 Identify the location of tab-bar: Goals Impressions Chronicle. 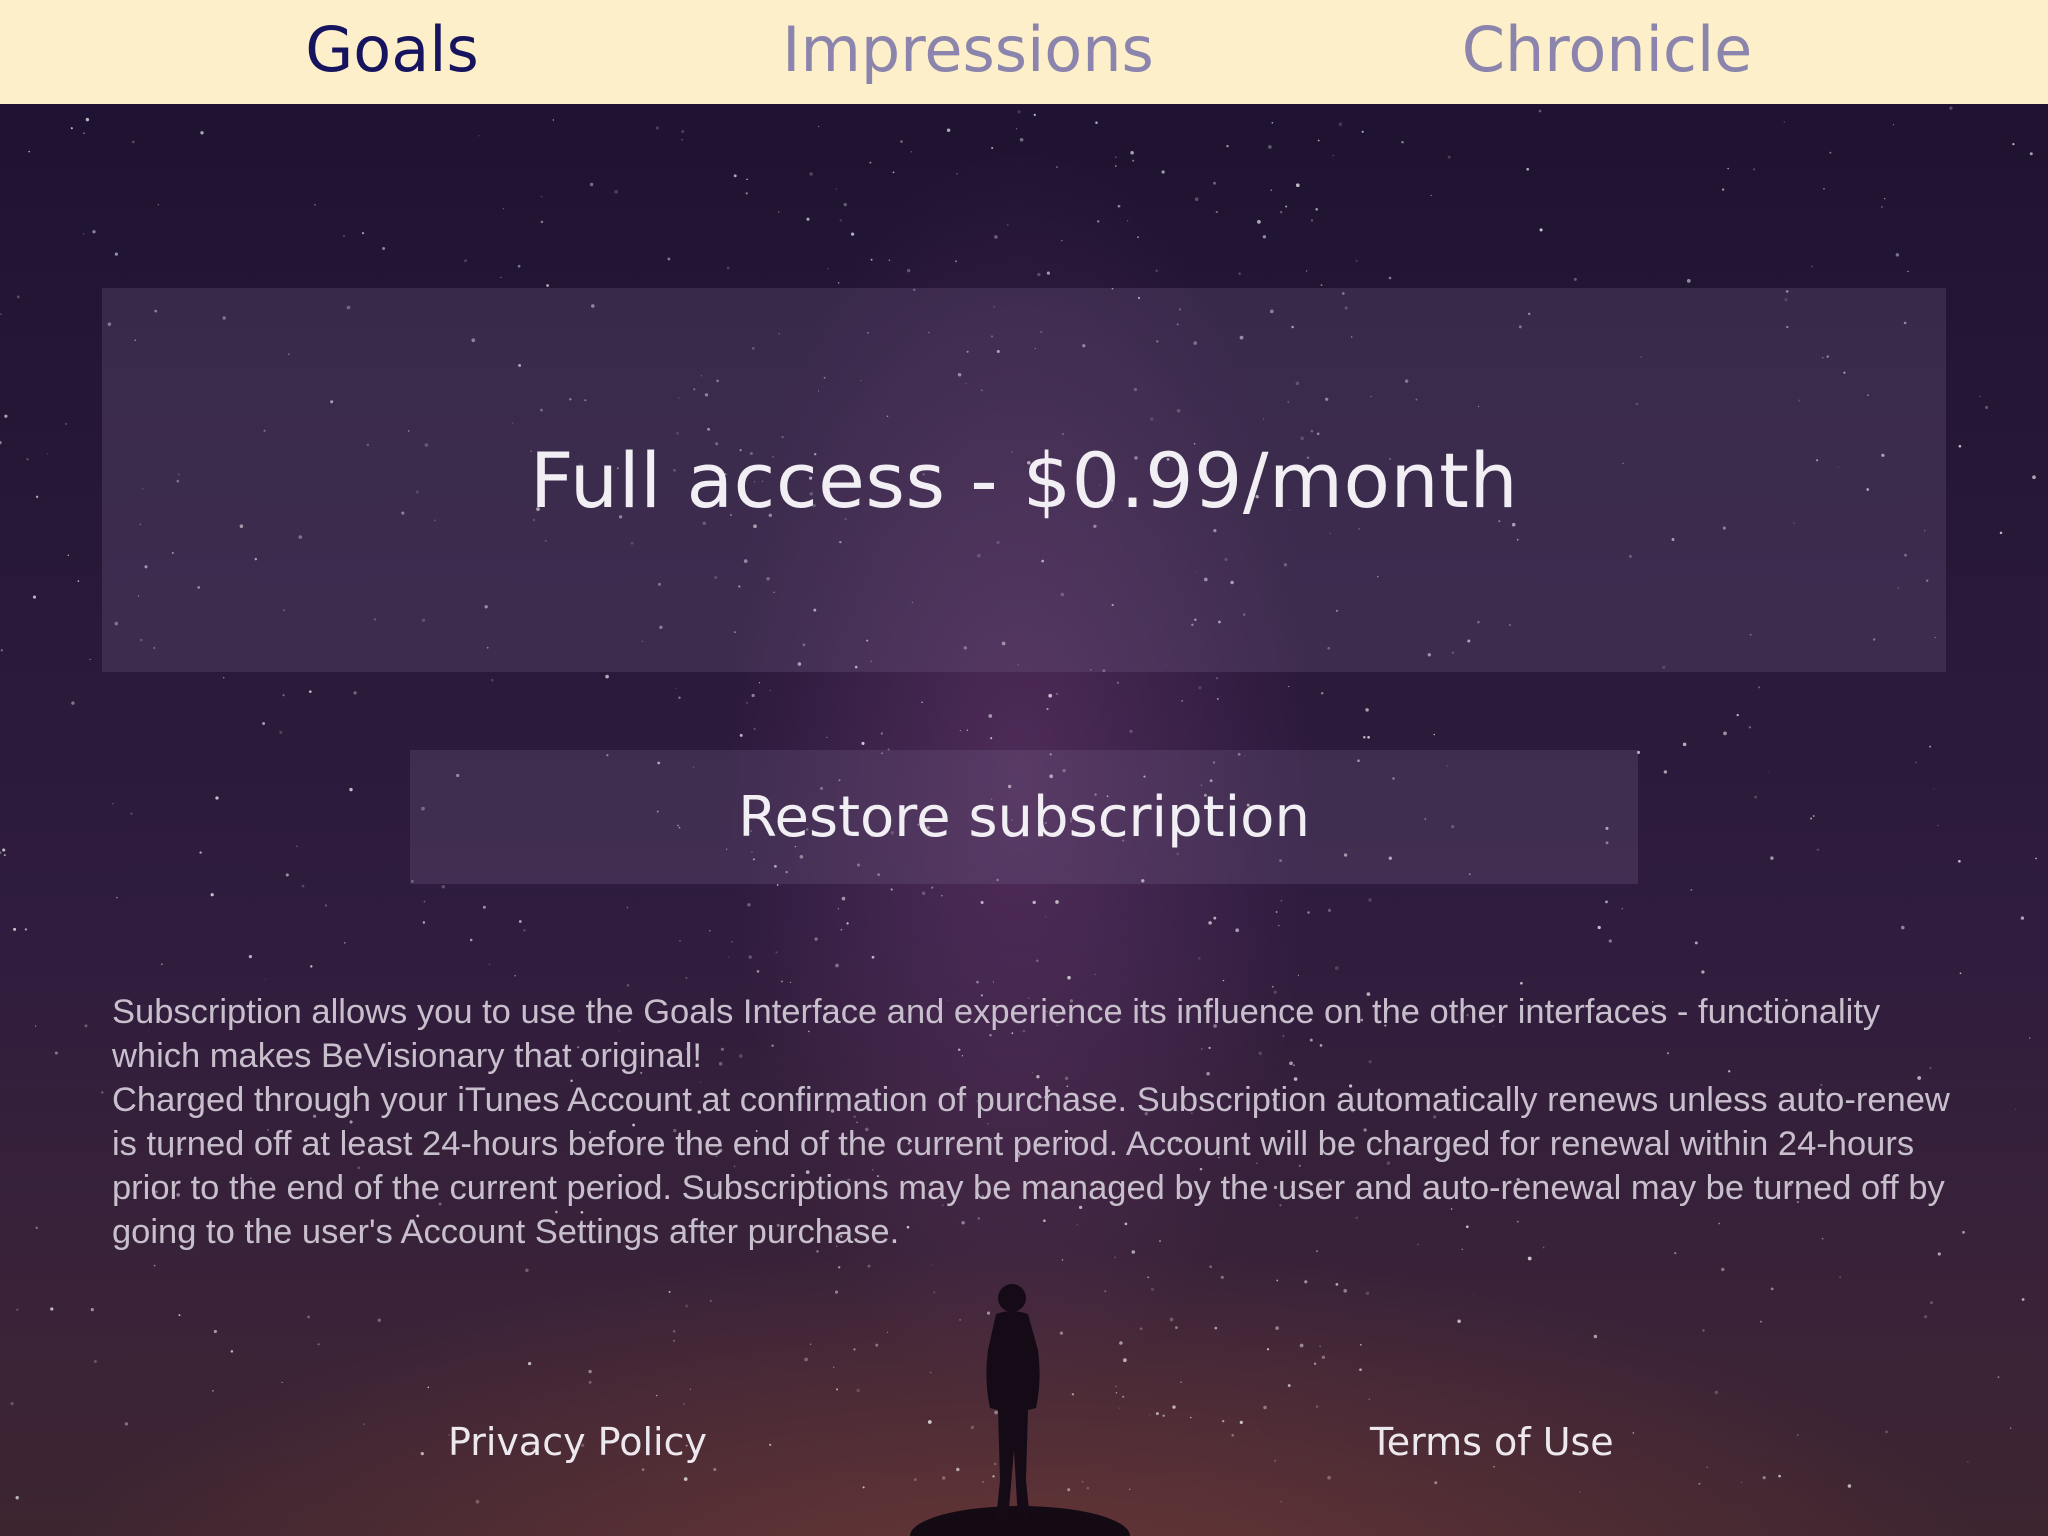
(1024, 52).